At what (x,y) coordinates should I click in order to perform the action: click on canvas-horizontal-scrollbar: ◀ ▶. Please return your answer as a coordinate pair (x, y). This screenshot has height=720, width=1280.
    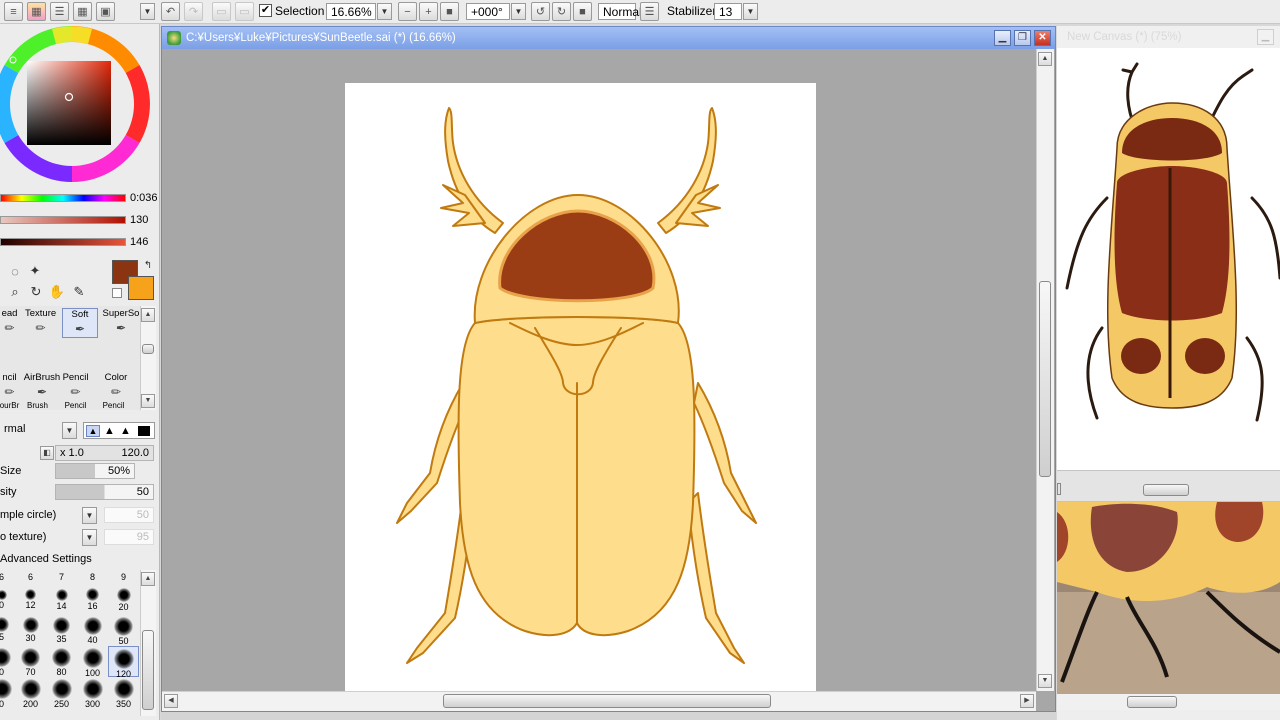
    Looking at the image, I should click on (599, 701).